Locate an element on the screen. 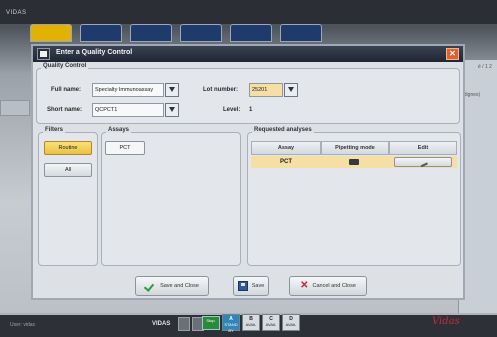  app-title: VIDAS is located at coordinates (16, 13).